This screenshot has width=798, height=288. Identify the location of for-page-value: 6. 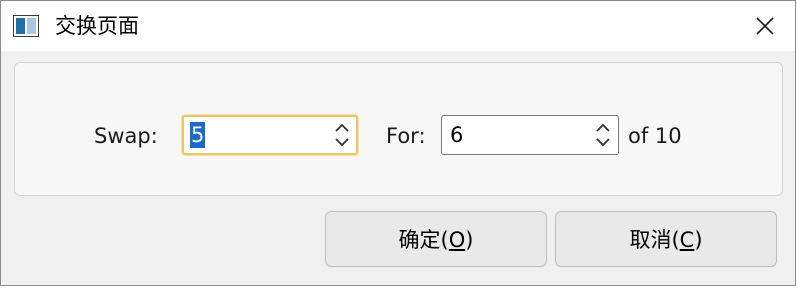
(456, 135).